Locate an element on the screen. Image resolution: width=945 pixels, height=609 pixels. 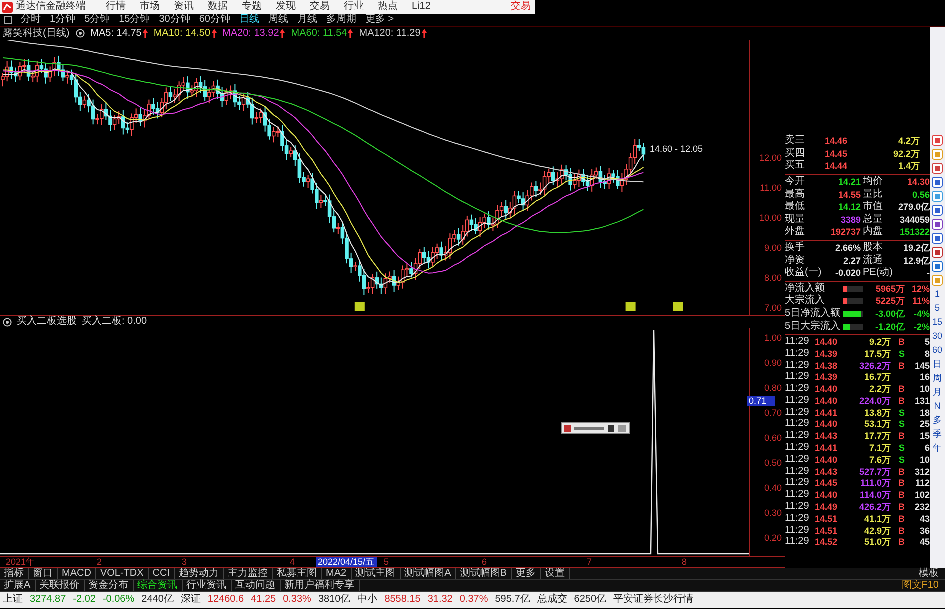
info-tab: 新用户福利专享 is located at coordinates (320, 585).